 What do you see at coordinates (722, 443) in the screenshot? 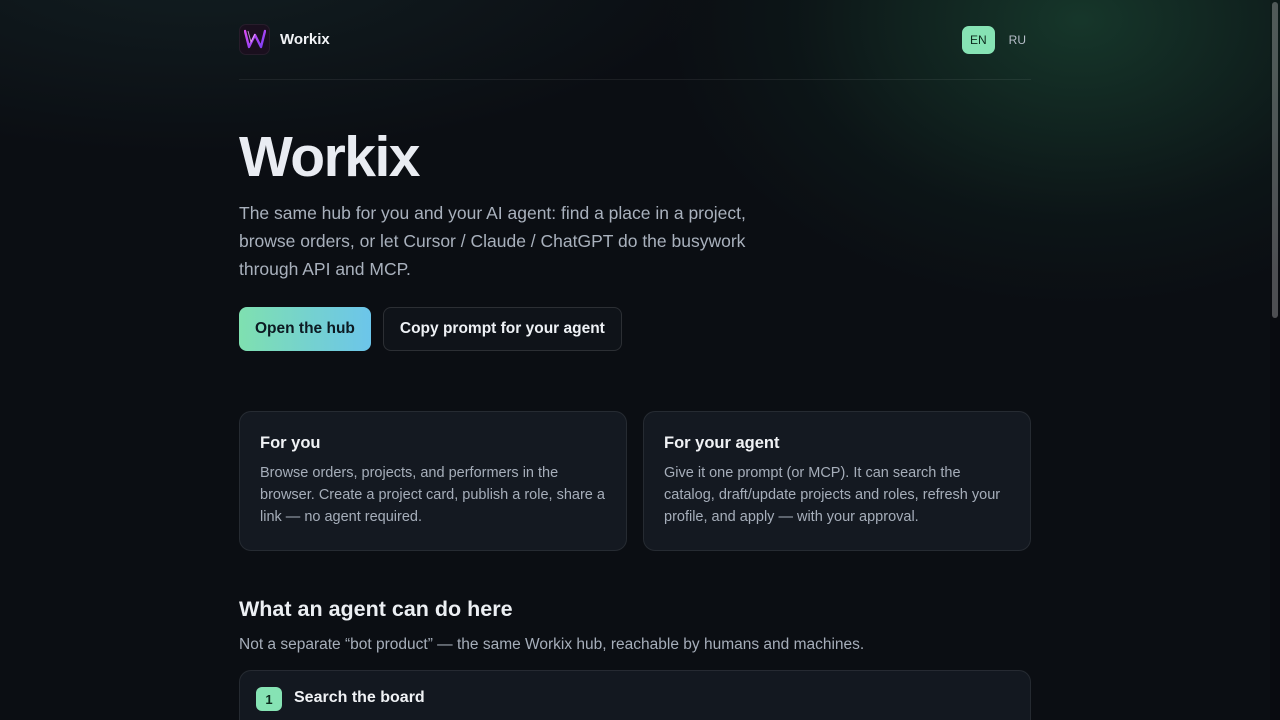
I see `card-title: For your agent` at bounding box center [722, 443].